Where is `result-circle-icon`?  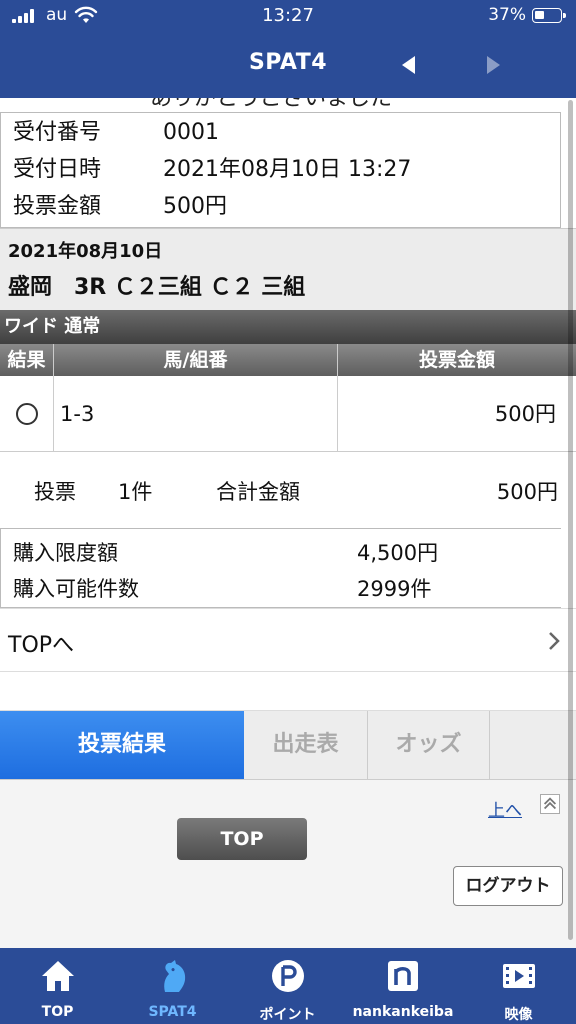 result-circle-icon is located at coordinates (27, 414).